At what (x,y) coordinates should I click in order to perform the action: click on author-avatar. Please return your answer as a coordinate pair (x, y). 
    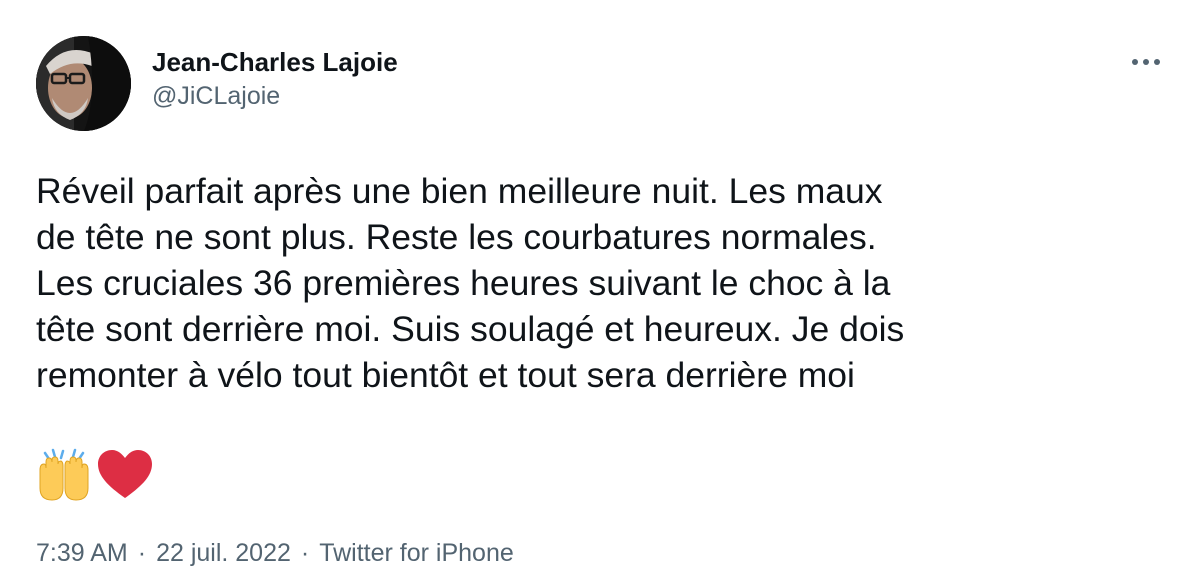
    Looking at the image, I should click on (83, 83).